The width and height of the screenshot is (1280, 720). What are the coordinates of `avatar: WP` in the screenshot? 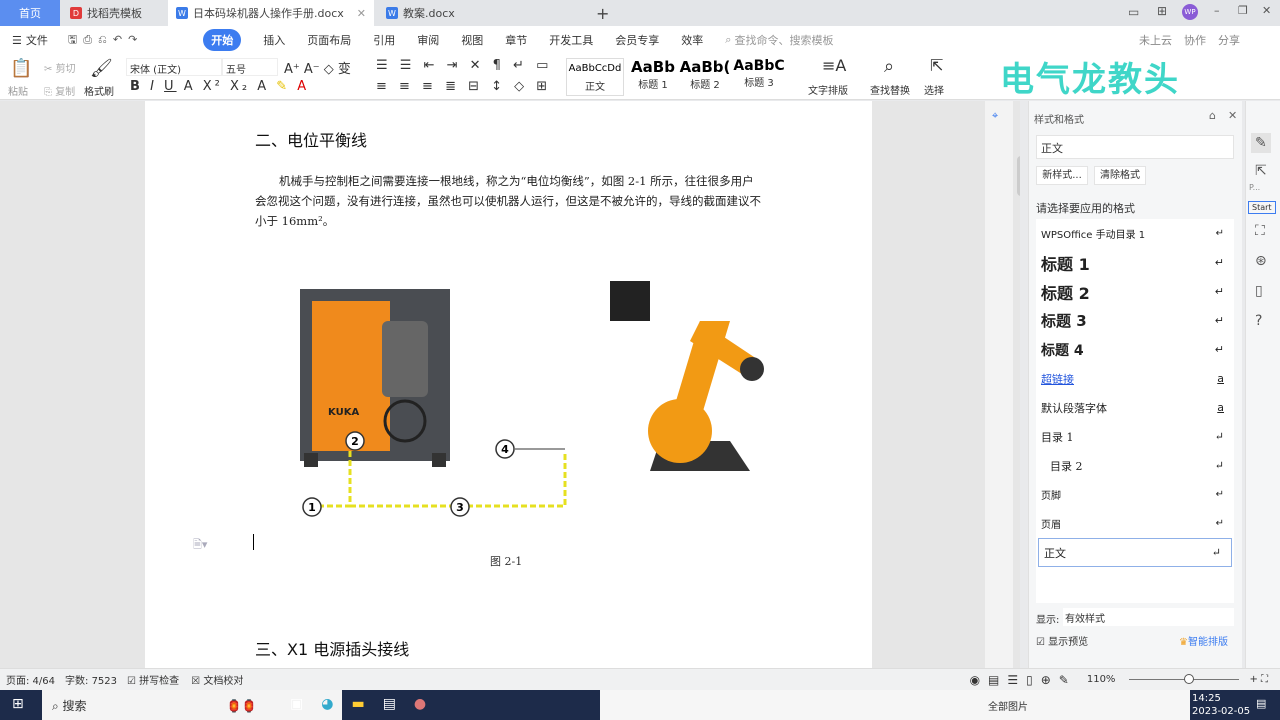 It's located at (1190, 12).